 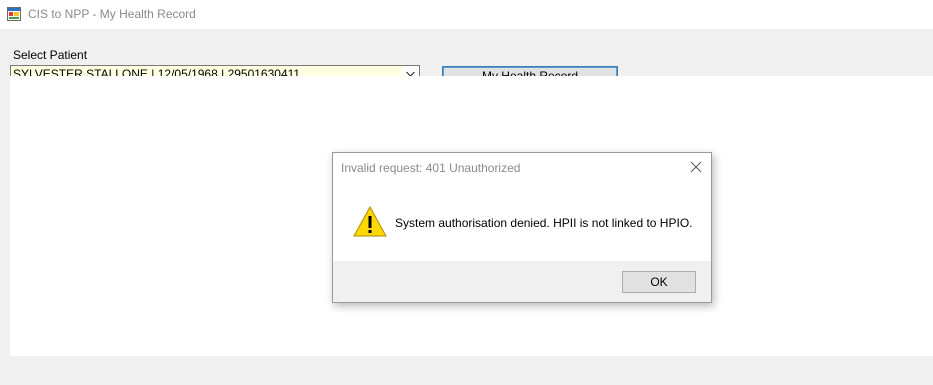 What do you see at coordinates (112, 14) in the screenshot?
I see `window-title: CIS to NPP - My Health Record` at bounding box center [112, 14].